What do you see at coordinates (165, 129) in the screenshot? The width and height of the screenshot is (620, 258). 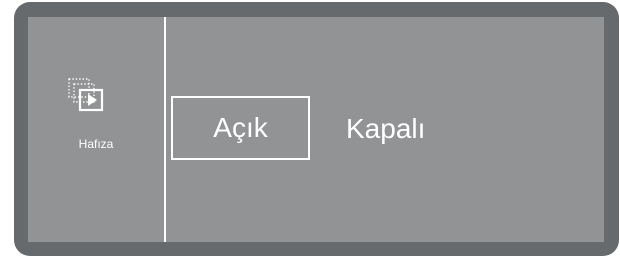 I see `vertical-divider` at bounding box center [165, 129].